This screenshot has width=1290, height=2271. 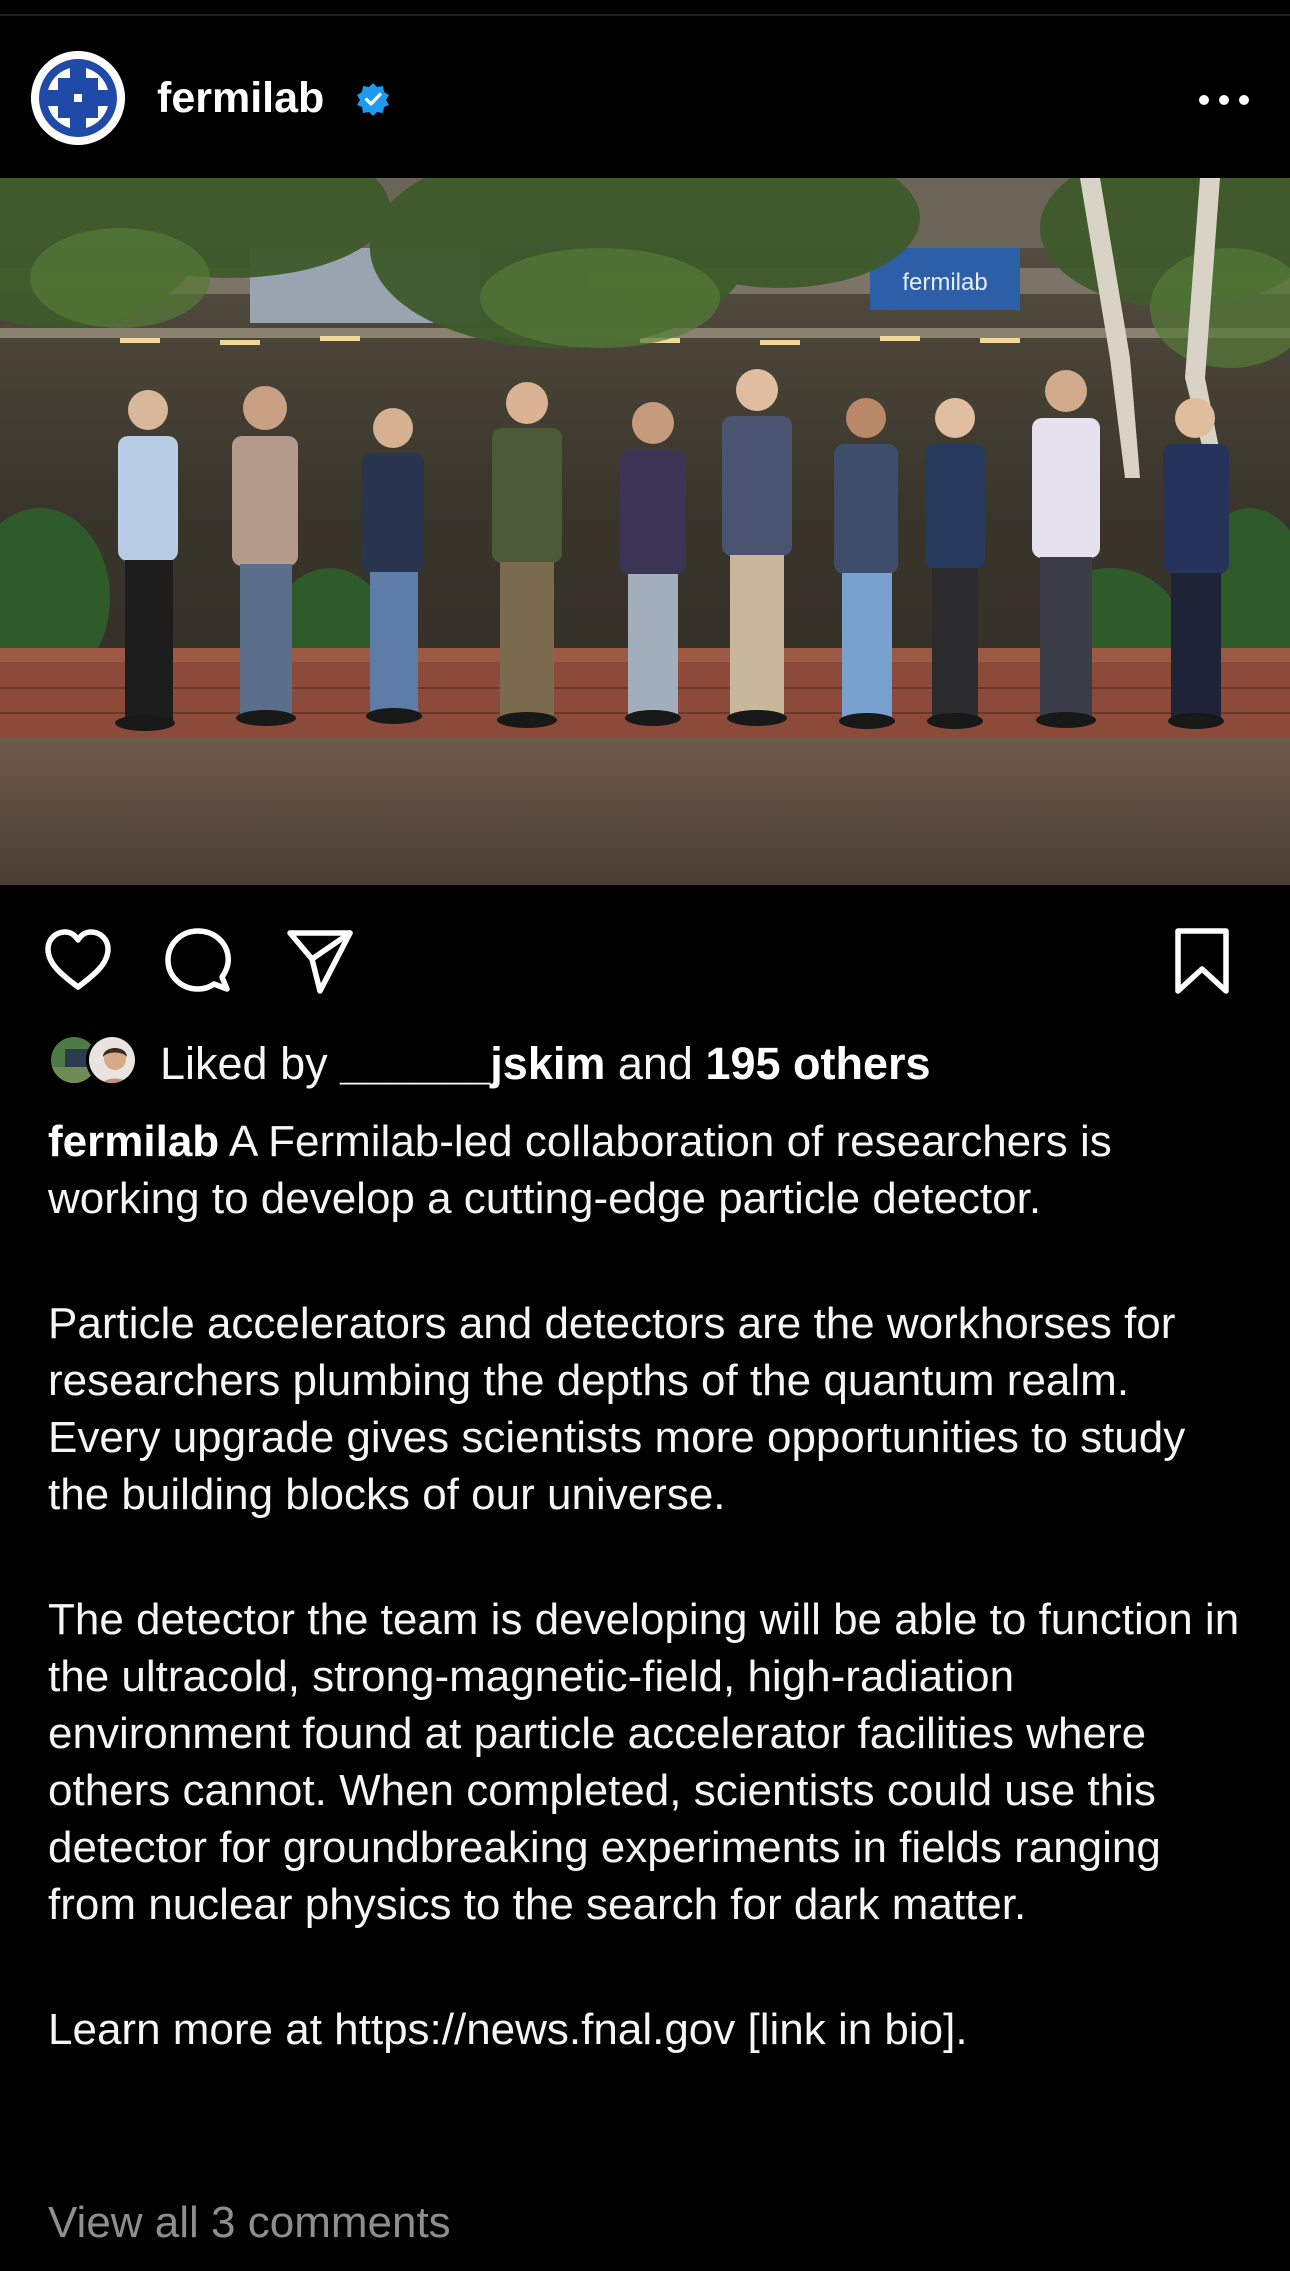 I want to click on likes-prefix: Liked by, so click(x=250, y=1063).